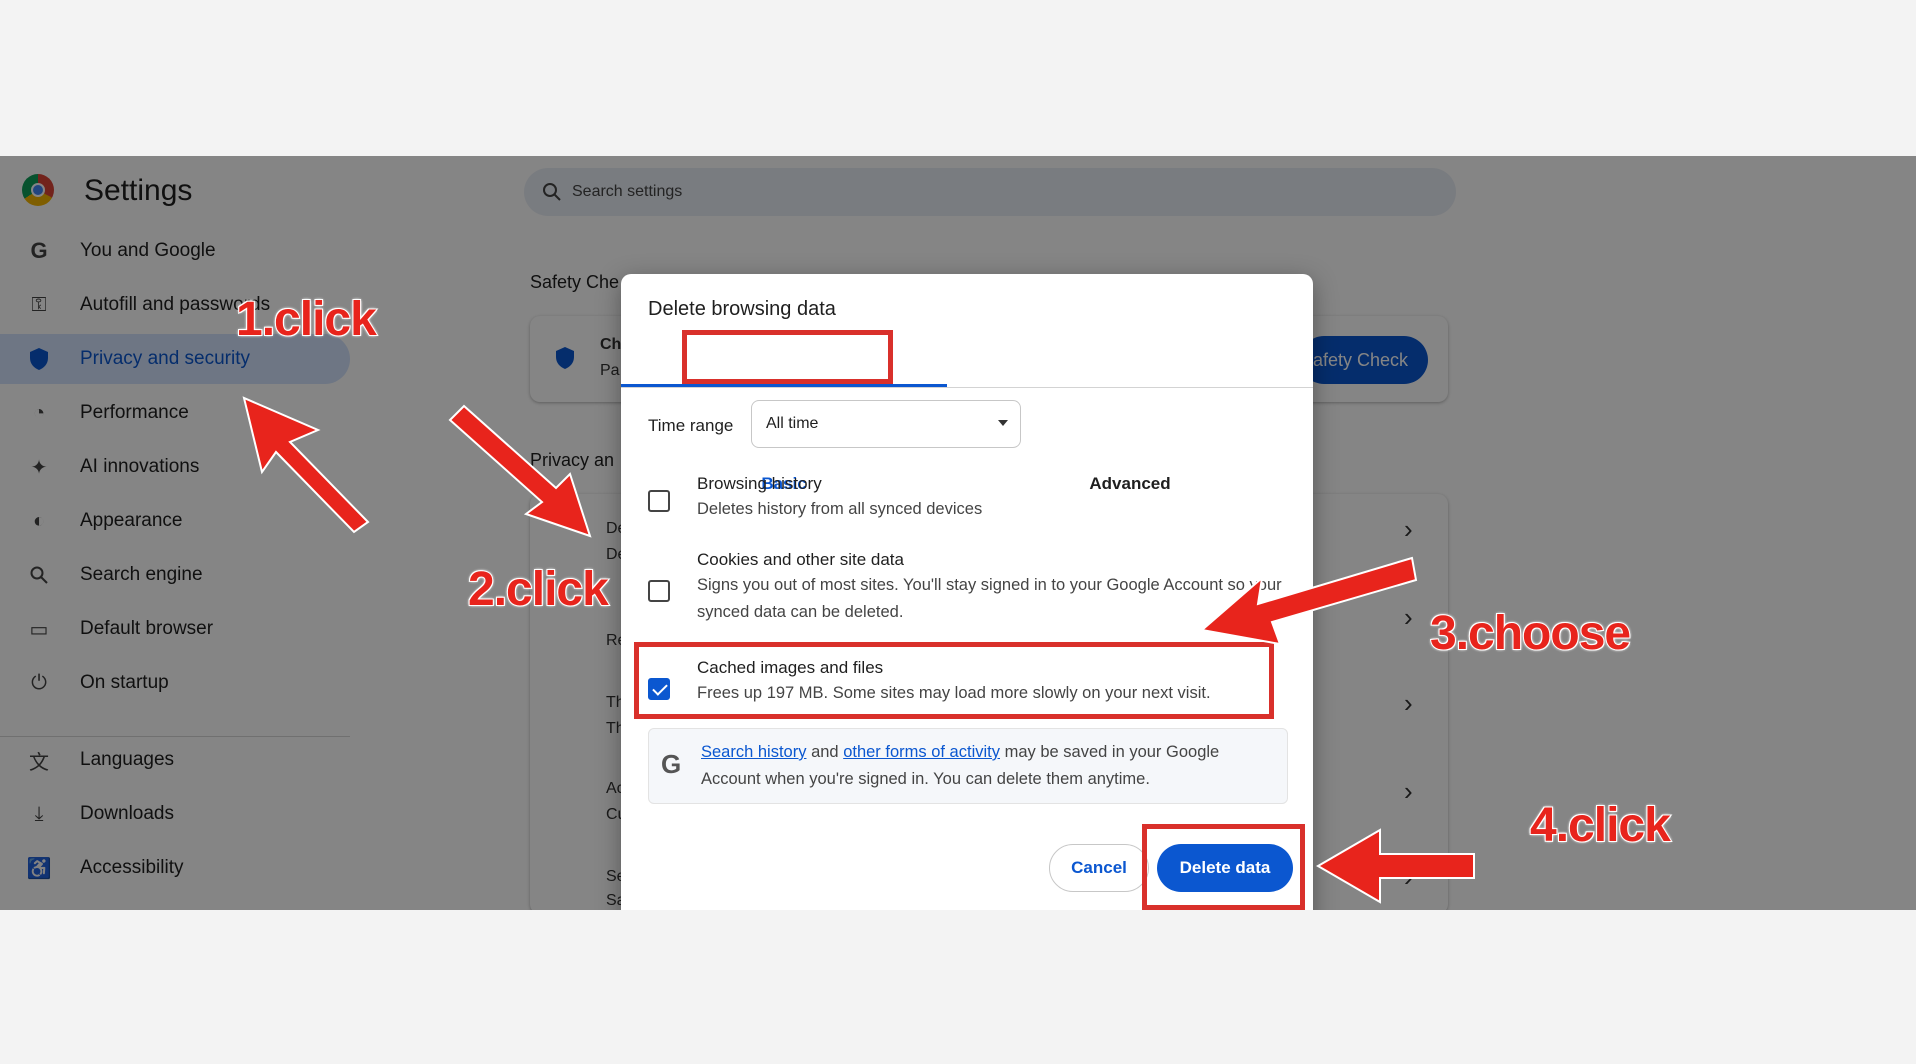 The image size is (1916, 1064). I want to click on option-description: Deletes history from all synced devices, so click(840, 509).